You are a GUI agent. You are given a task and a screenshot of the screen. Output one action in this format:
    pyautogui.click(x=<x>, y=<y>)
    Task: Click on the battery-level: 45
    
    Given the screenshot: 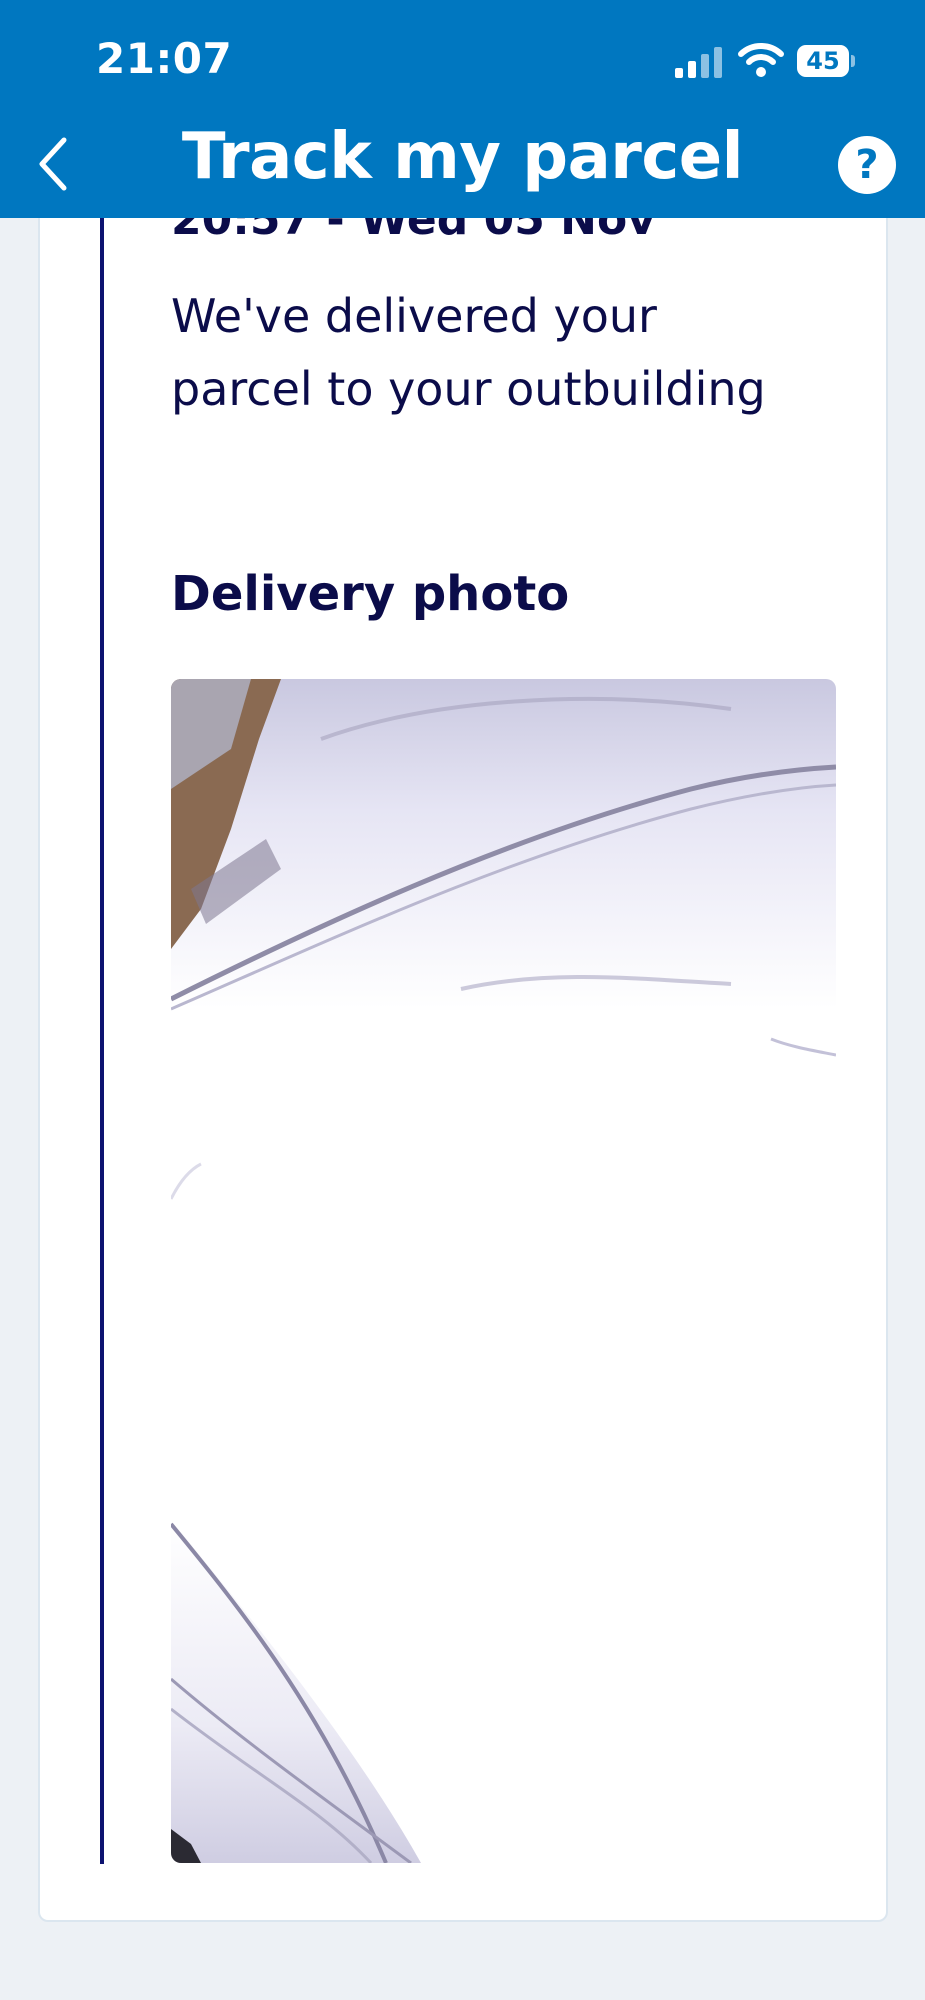 What is the action you would take?
    pyautogui.click(x=823, y=61)
    